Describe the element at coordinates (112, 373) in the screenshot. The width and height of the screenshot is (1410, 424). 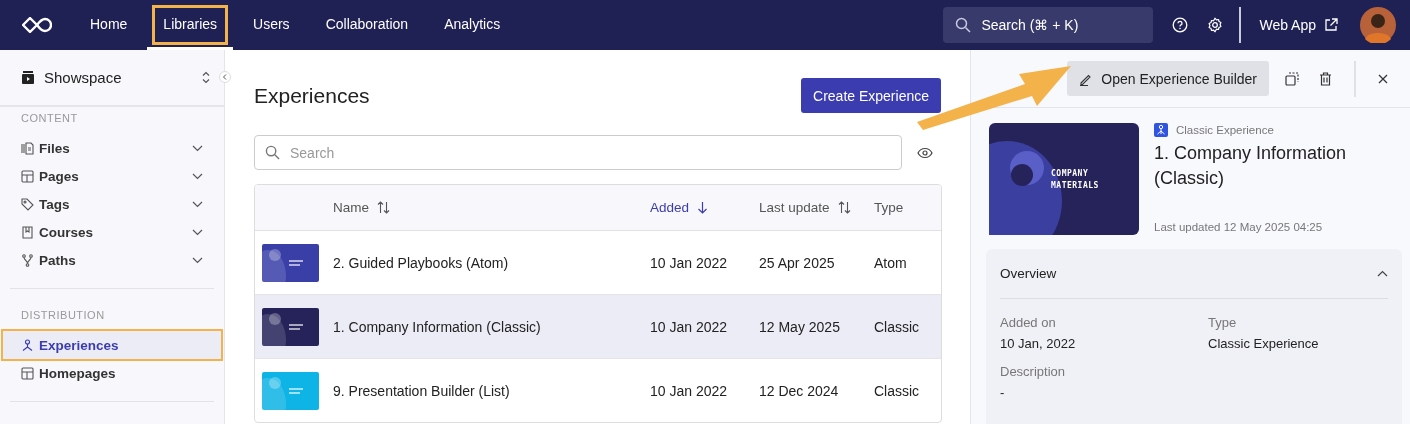
I see `sidebar-item: Homepages` at that location.